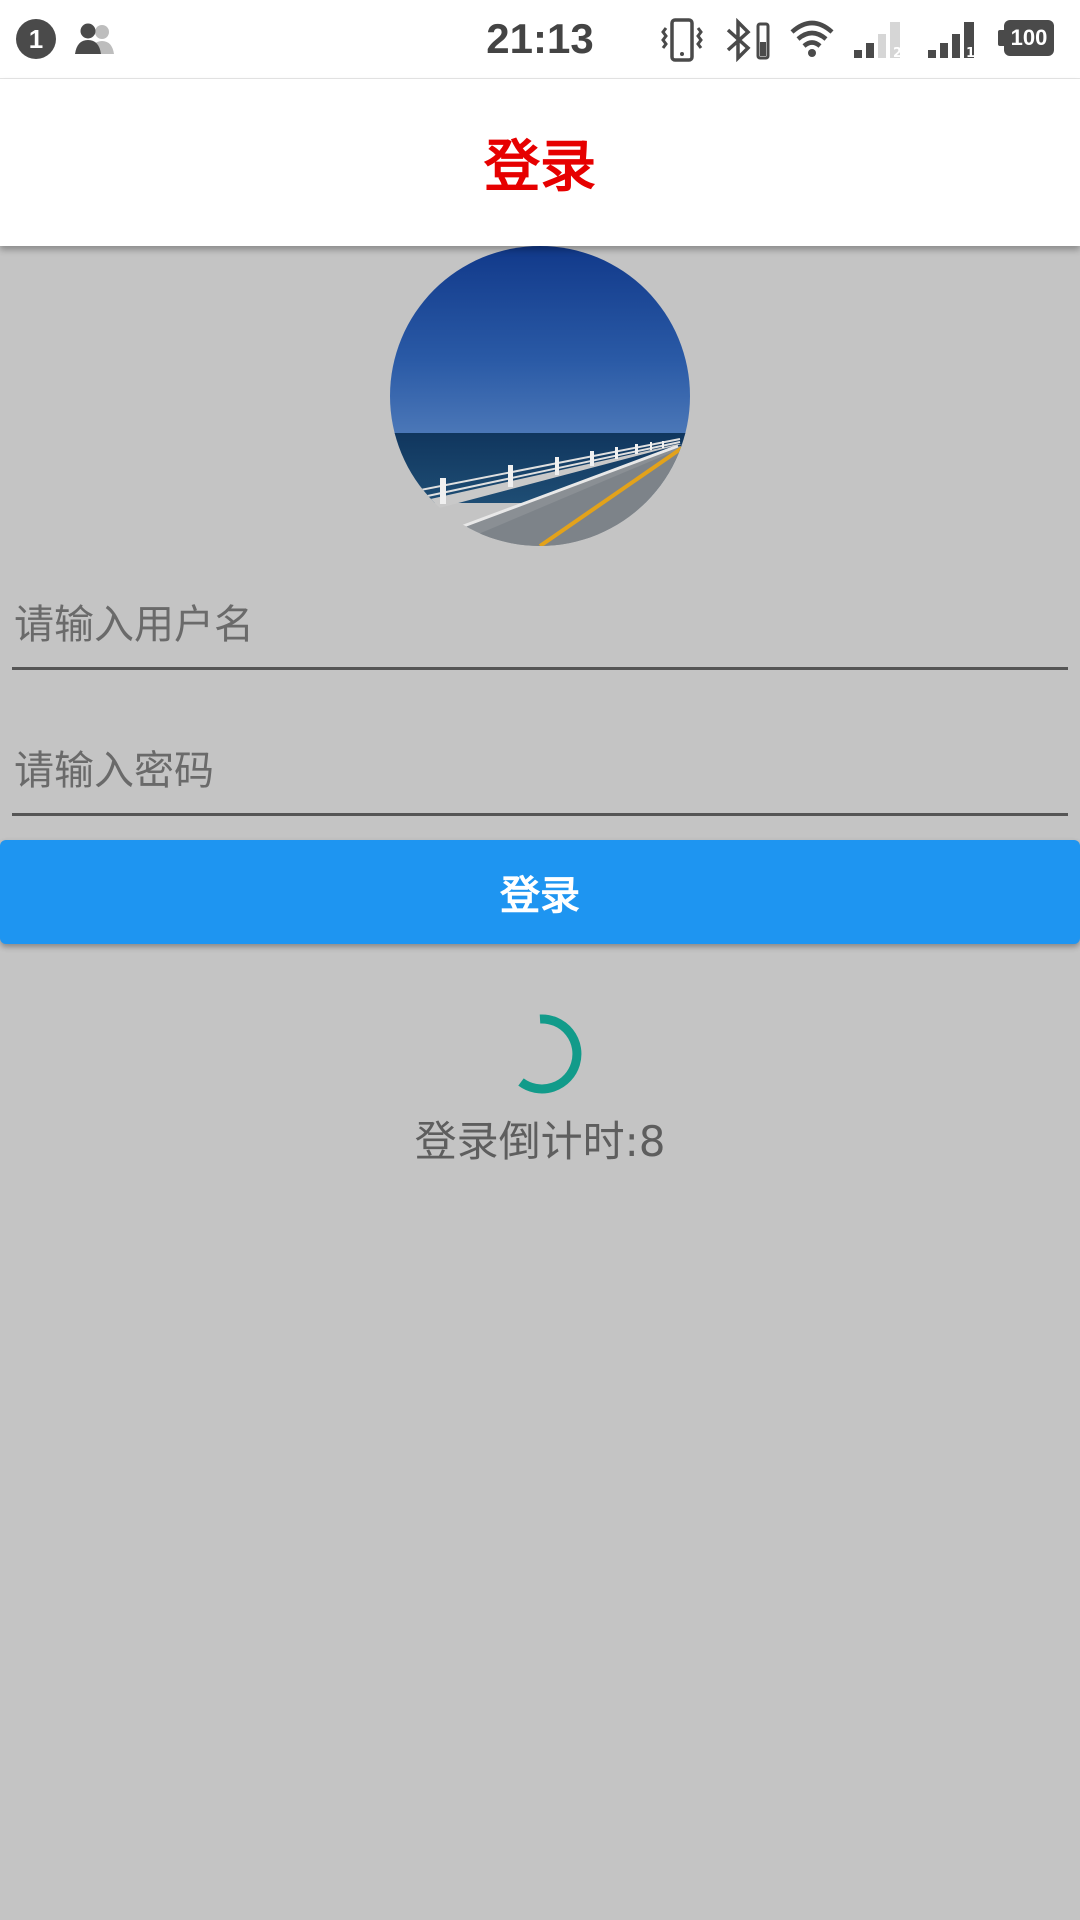 The width and height of the screenshot is (1080, 1920). I want to click on login-button: 登录, so click(540, 892).